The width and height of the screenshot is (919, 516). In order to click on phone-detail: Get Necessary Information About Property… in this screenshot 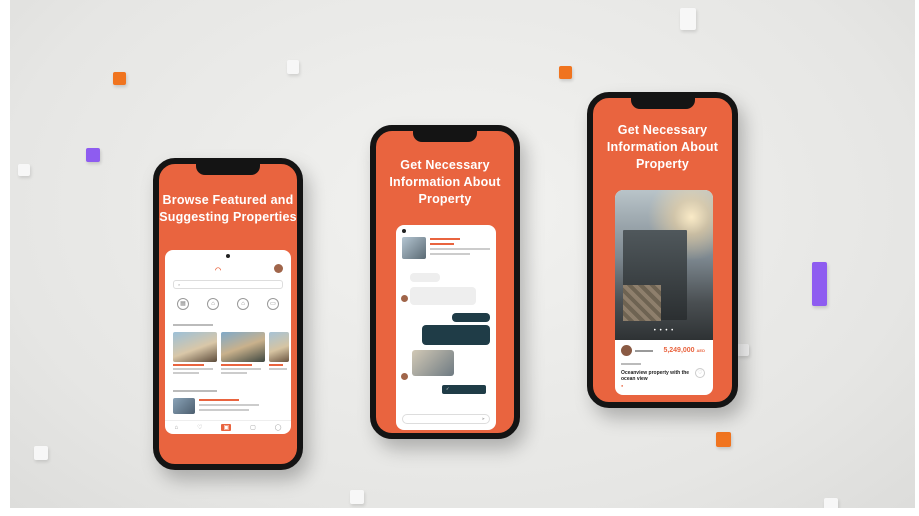, I will do `click(662, 250)`.